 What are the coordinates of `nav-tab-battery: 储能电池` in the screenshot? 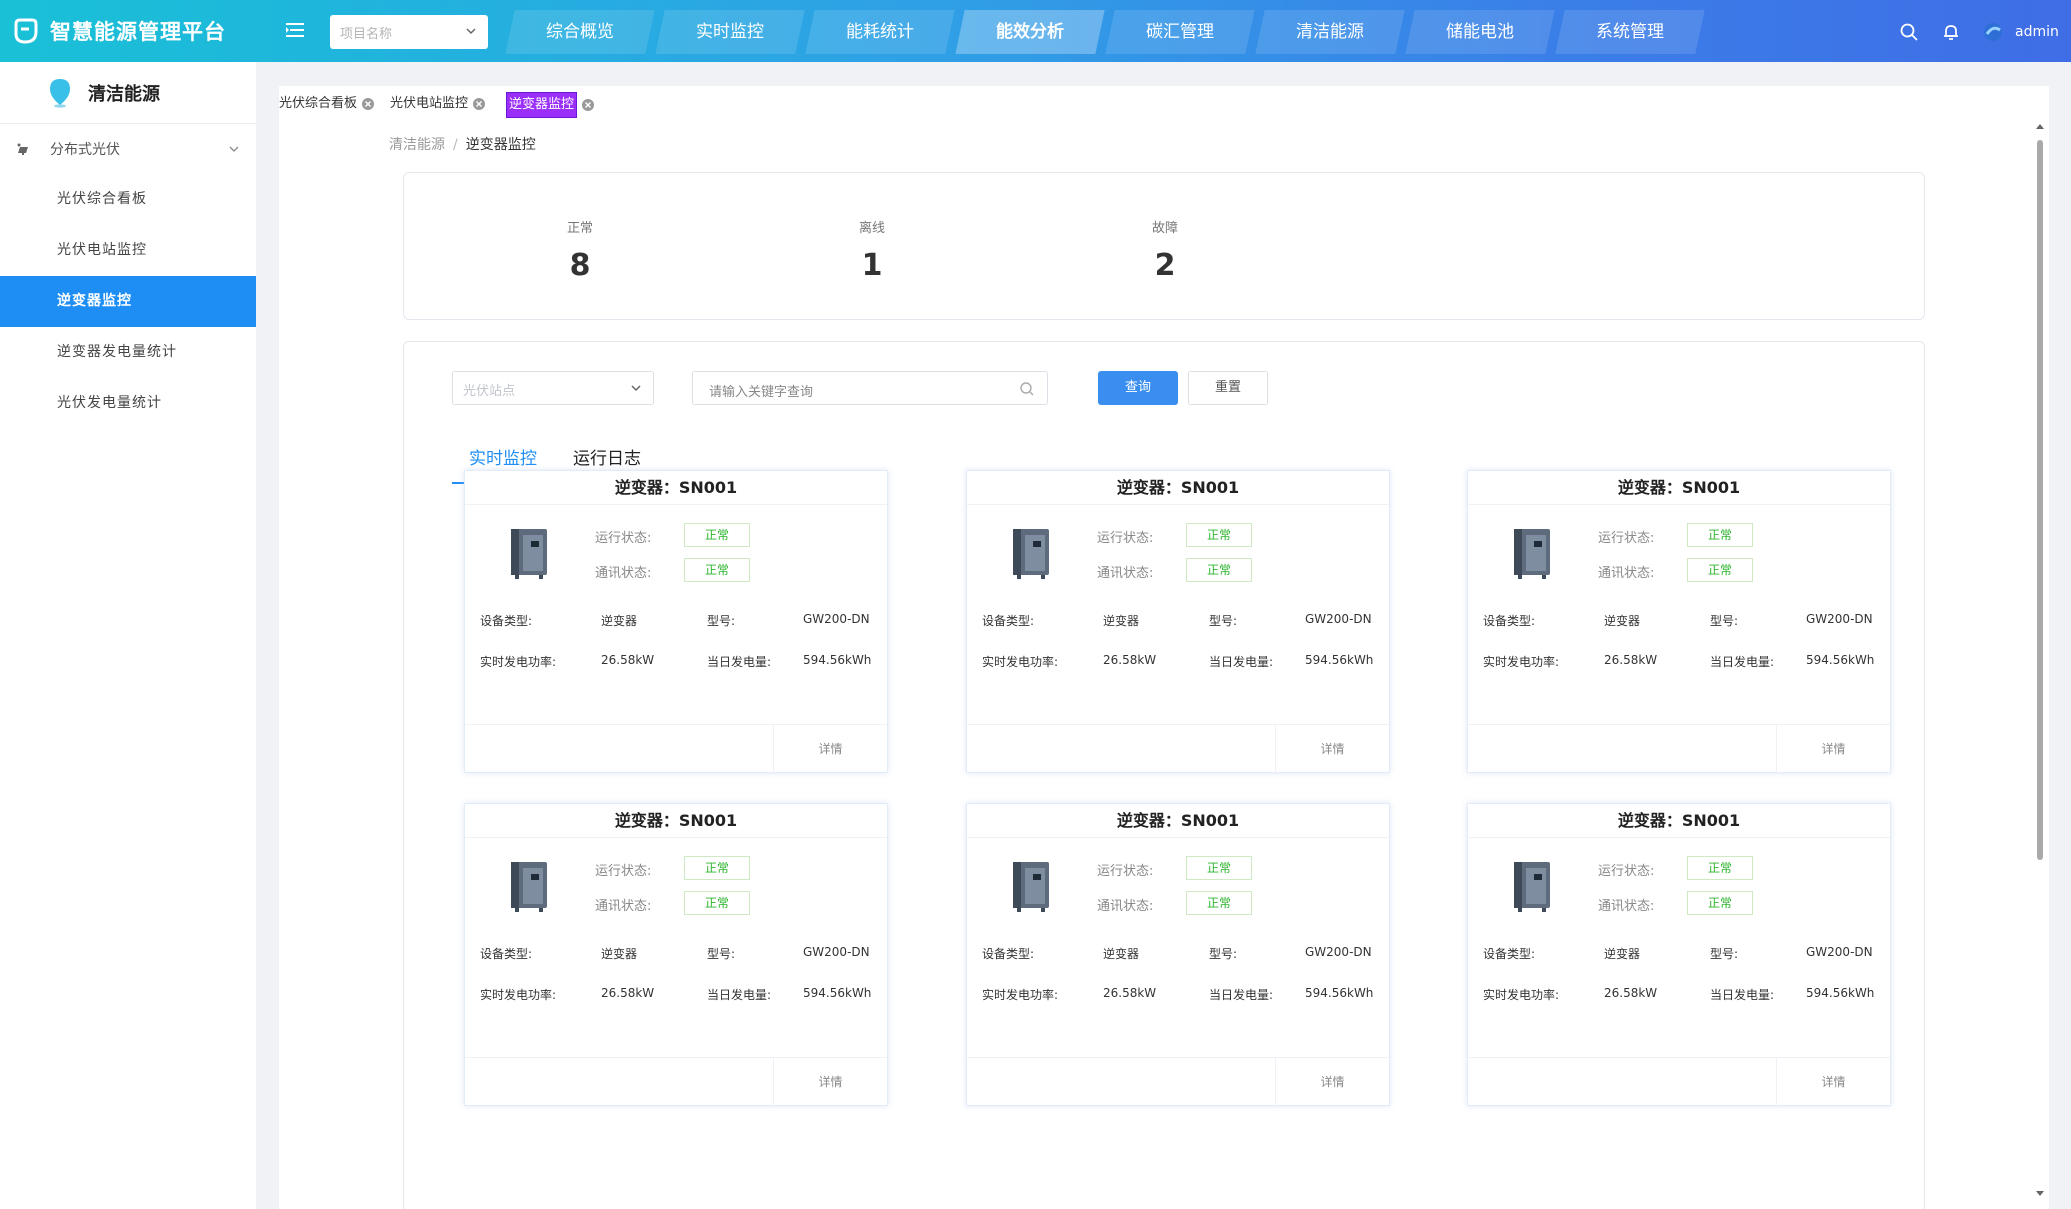 It's located at (1480, 32).